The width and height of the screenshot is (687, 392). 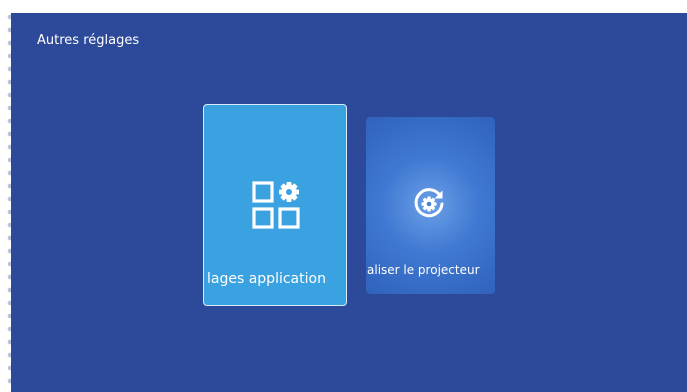 What do you see at coordinates (88, 40) in the screenshot?
I see `page-title: Autres réglages` at bounding box center [88, 40].